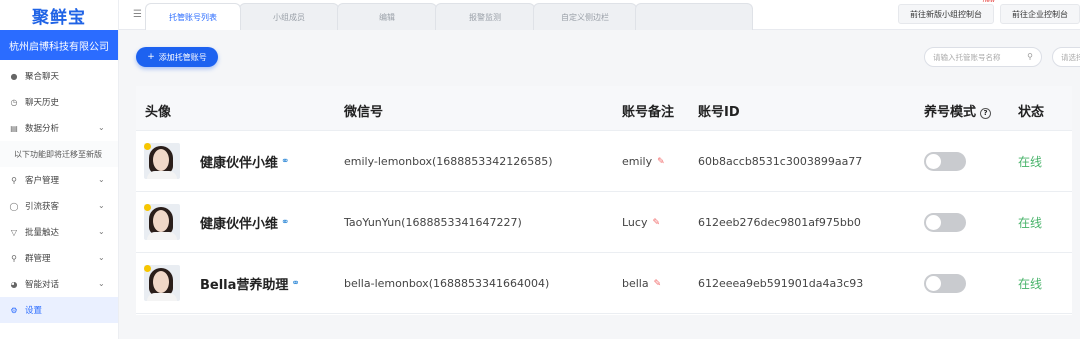 The width and height of the screenshot is (1080, 339). I want to click on sidebar-item-label: 聊天历史, so click(42, 103).